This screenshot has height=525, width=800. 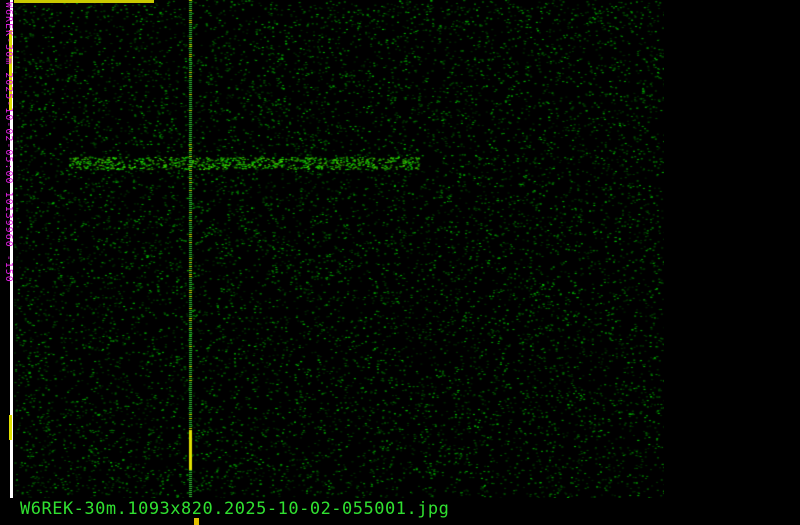 I want to click on frequency-marker, so click(x=196, y=521).